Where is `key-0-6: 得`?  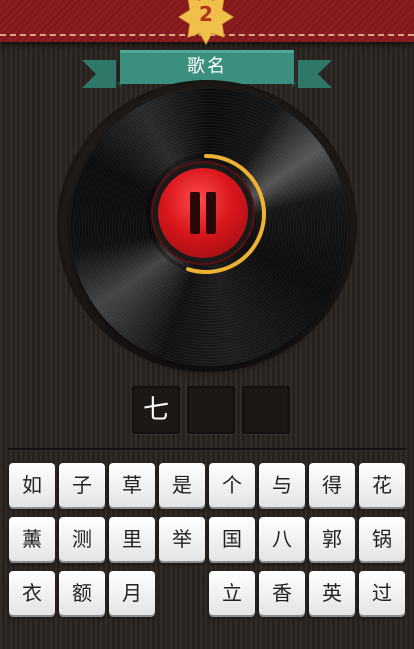 key-0-6: 得 is located at coordinates (332, 485).